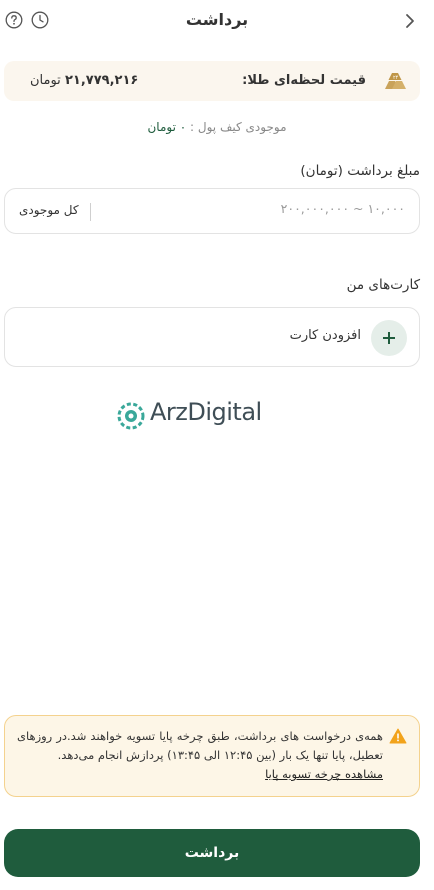  What do you see at coordinates (212, 337) in the screenshot?
I see `add-card-button: افزودن کارت` at bounding box center [212, 337].